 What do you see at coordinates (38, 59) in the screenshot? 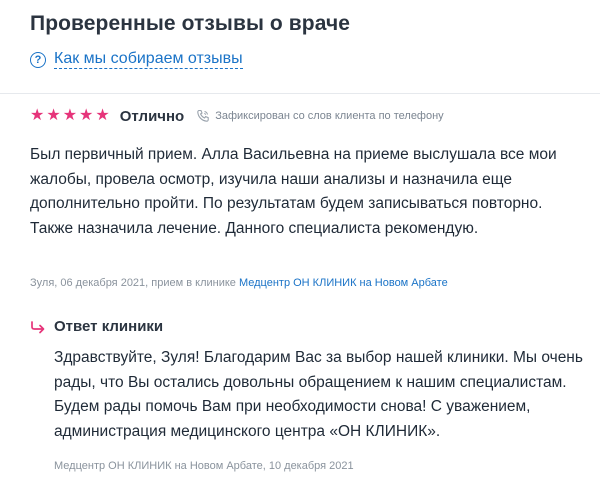
I see `question-circle-icon: ?` at bounding box center [38, 59].